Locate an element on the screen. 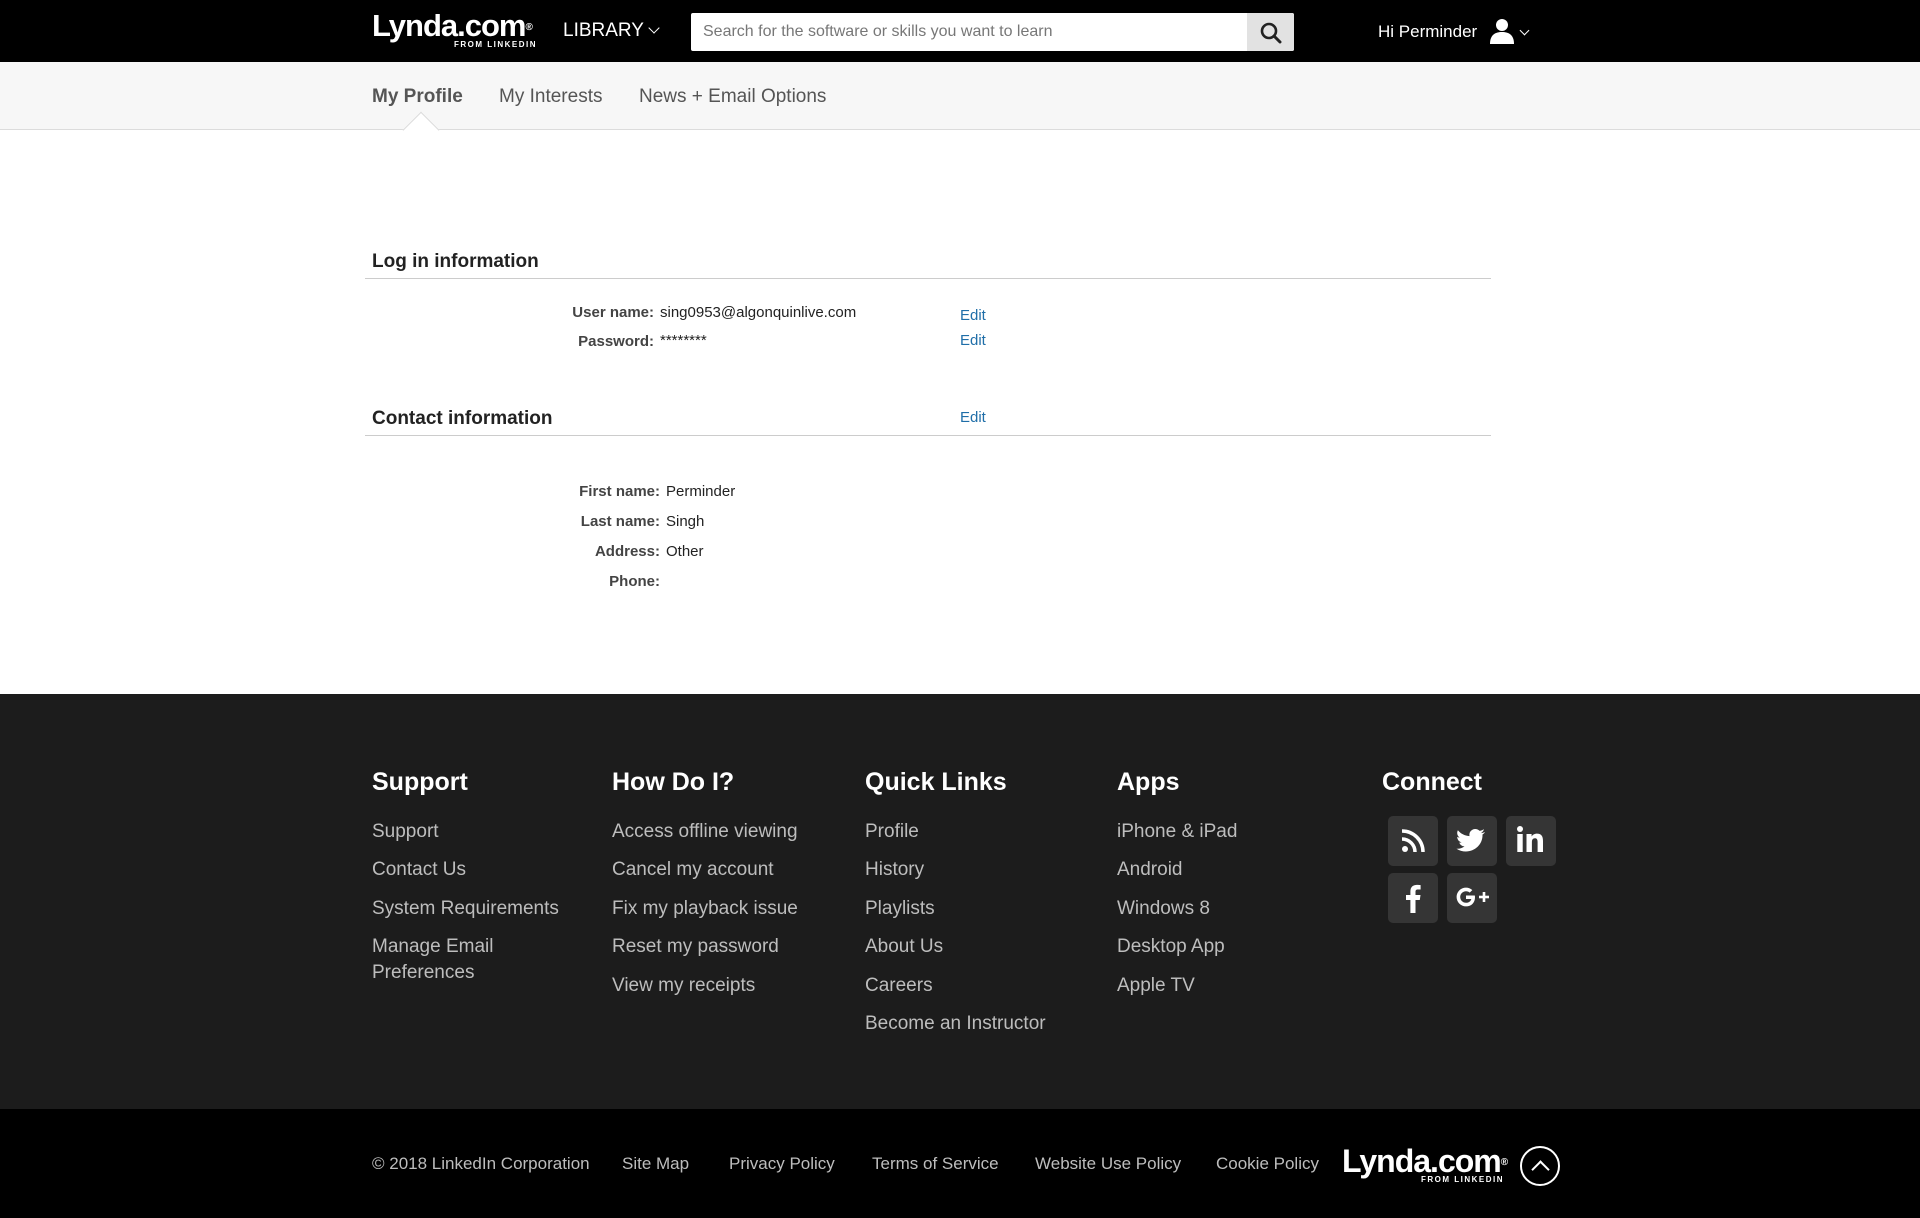 Image resolution: width=1920 pixels, height=1218 pixels. bottom-link-privacy-policy: Privacy Policy is located at coordinates (782, 1164).